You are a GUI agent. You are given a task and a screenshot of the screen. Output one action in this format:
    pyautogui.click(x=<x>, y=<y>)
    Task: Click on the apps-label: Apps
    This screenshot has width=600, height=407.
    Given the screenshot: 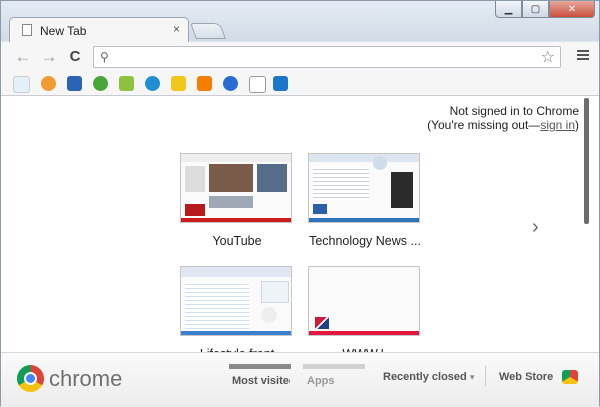 What is the action you would take?
    pyautogui.click(x=321, y=381)
    